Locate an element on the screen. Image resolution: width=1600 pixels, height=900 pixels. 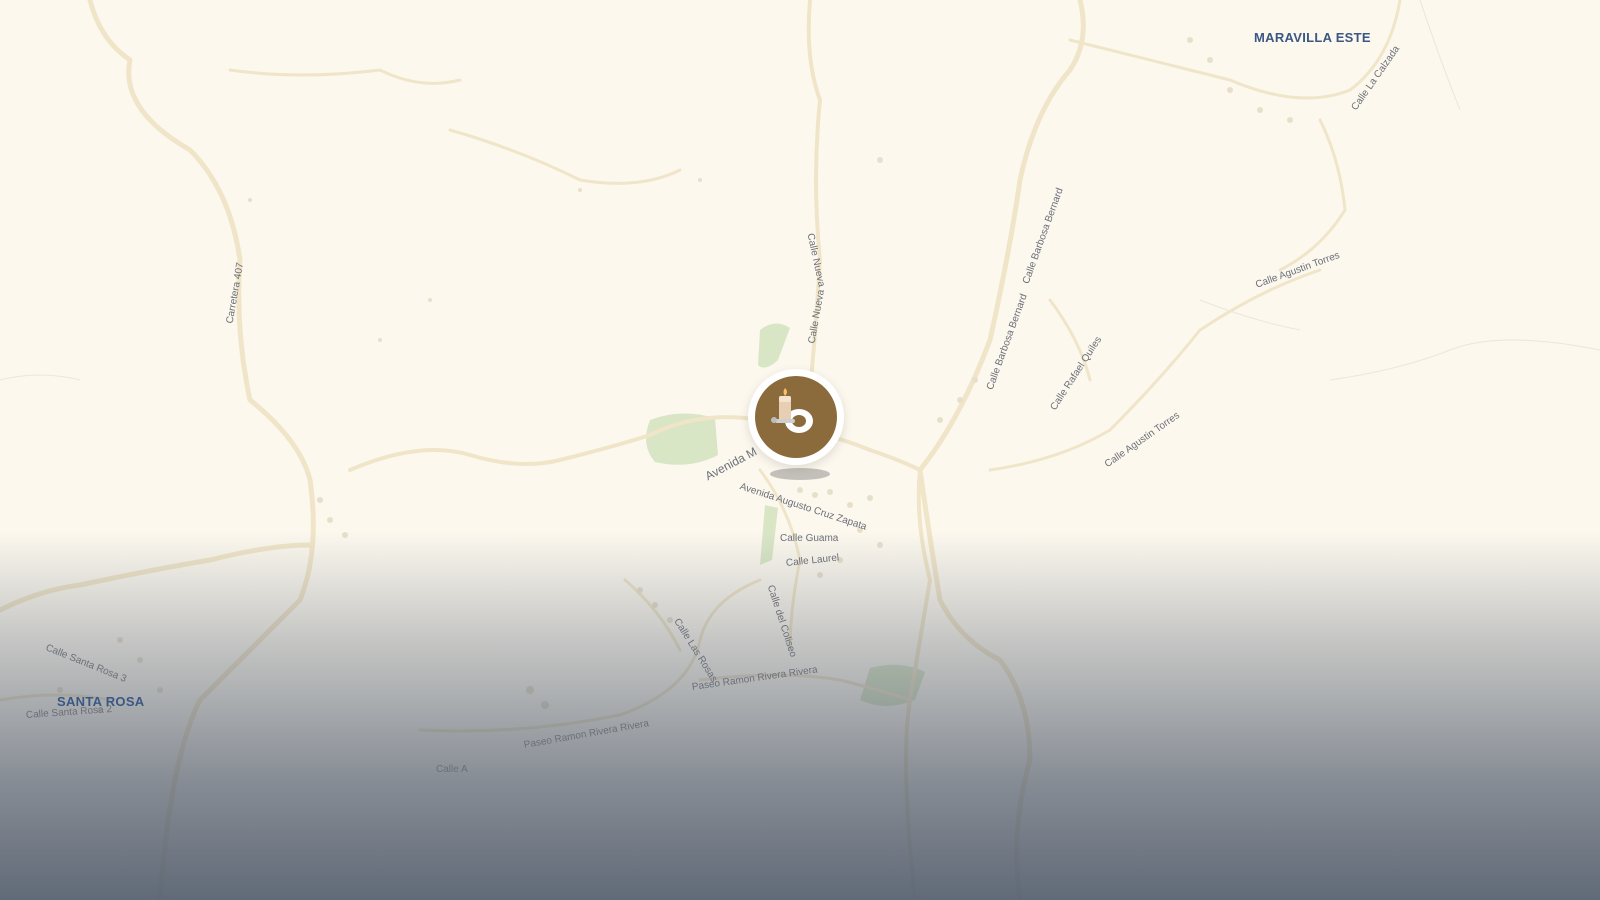
street-label: Calle A is located at coordinates (452, 769).